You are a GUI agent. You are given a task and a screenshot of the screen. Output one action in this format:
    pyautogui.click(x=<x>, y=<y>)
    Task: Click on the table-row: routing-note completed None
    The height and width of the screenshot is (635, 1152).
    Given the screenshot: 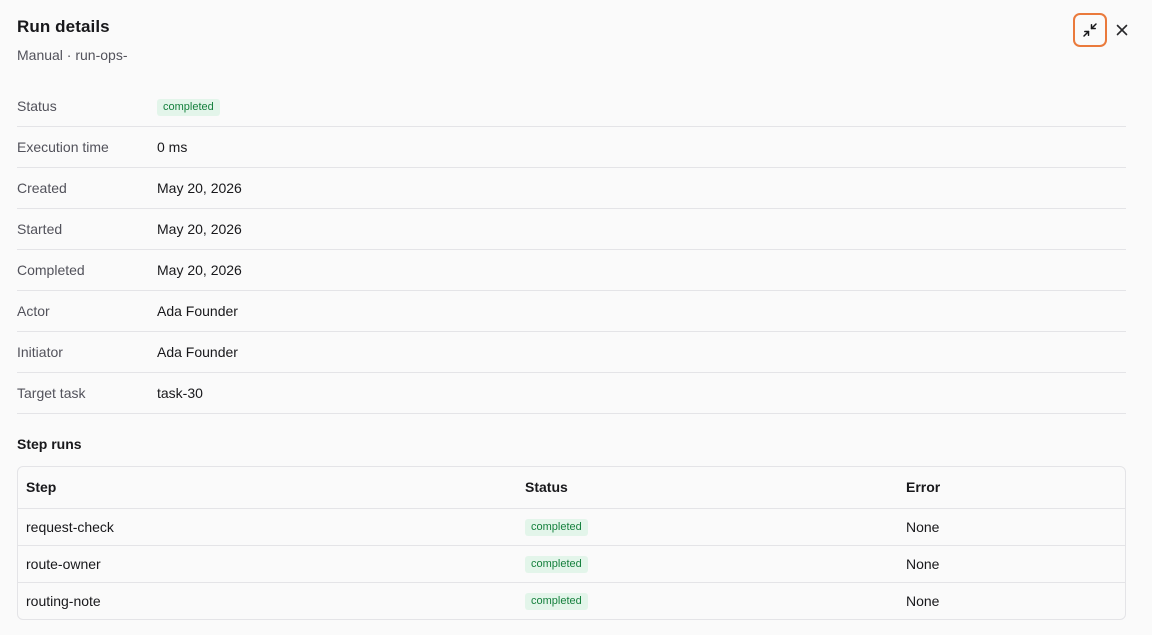 What is the action you would take?
    pyautogui.click(x=571, y=600)
    